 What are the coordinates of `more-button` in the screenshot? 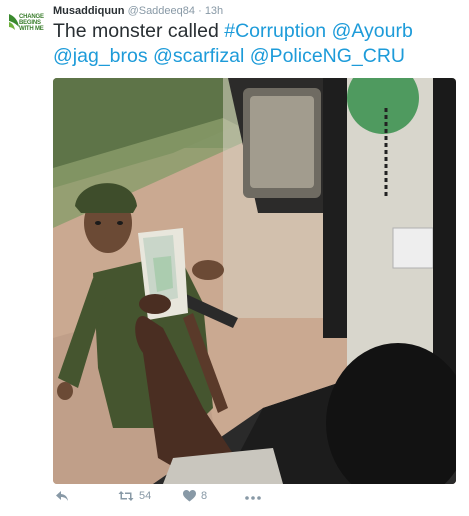 It's located at (253, 498).